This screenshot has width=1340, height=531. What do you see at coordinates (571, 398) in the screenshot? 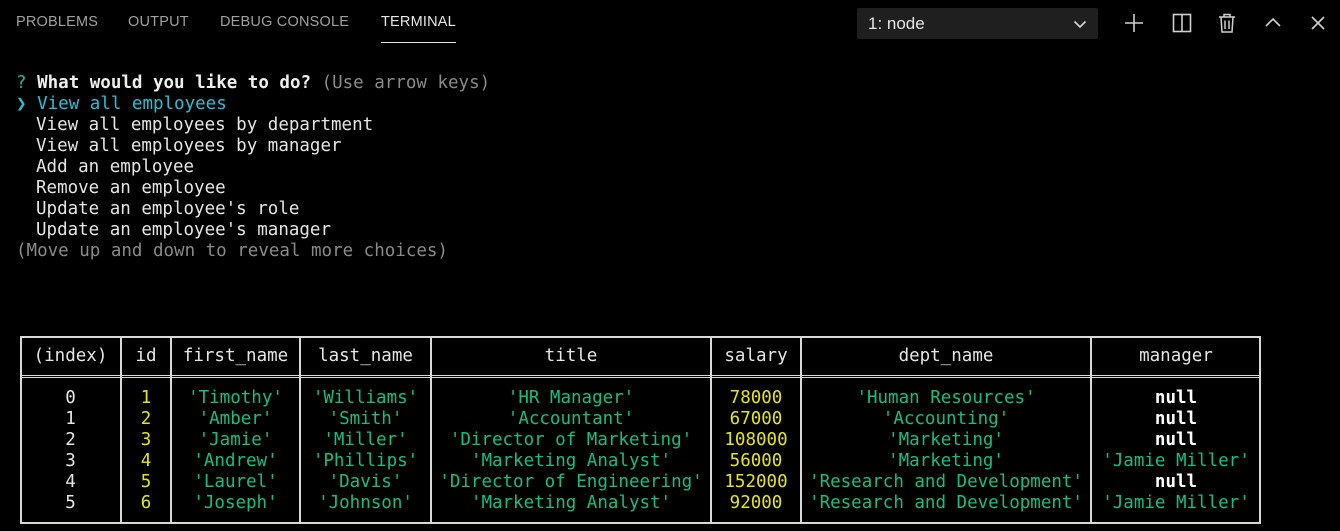
I see `table-cell-title: 'HR Manager'` at bounding box center [571, 398].